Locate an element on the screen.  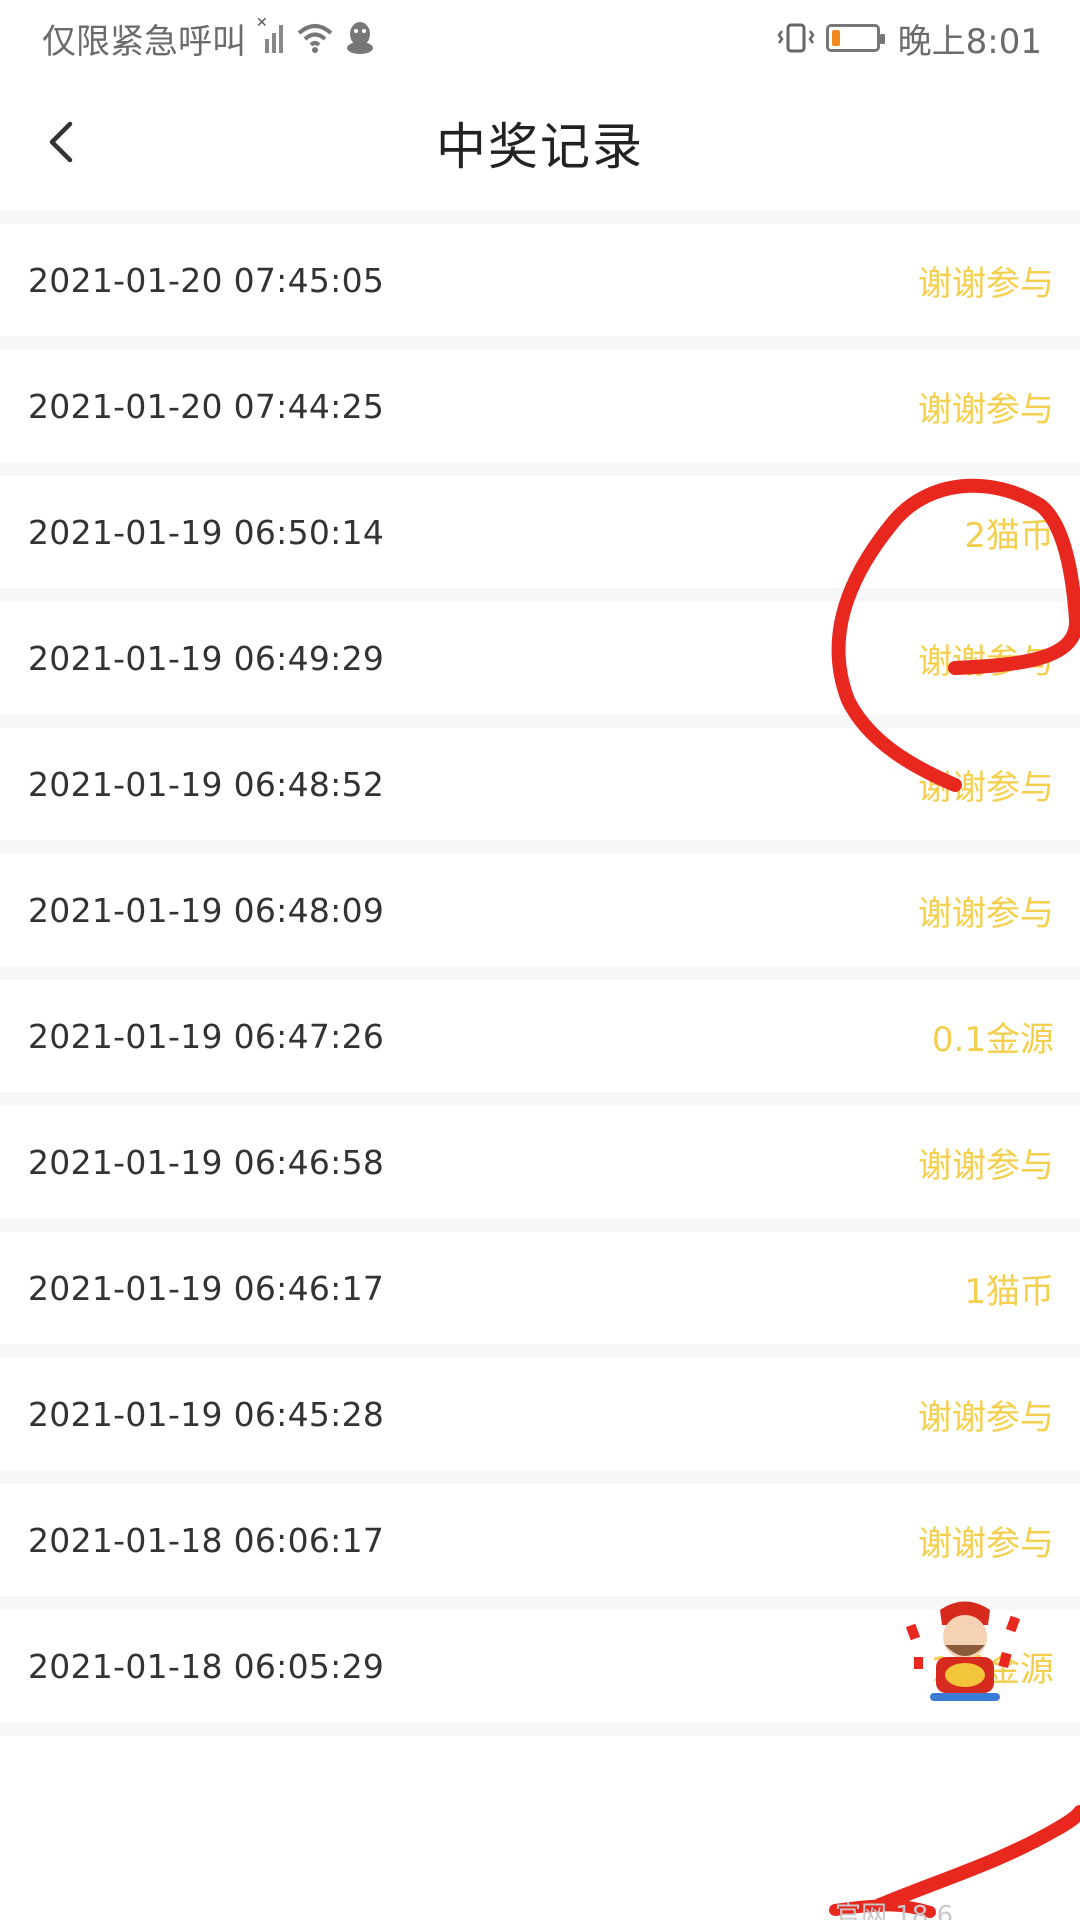
record-time: 2021-01-20 07:45:05 is located at coordinates (206, 280).